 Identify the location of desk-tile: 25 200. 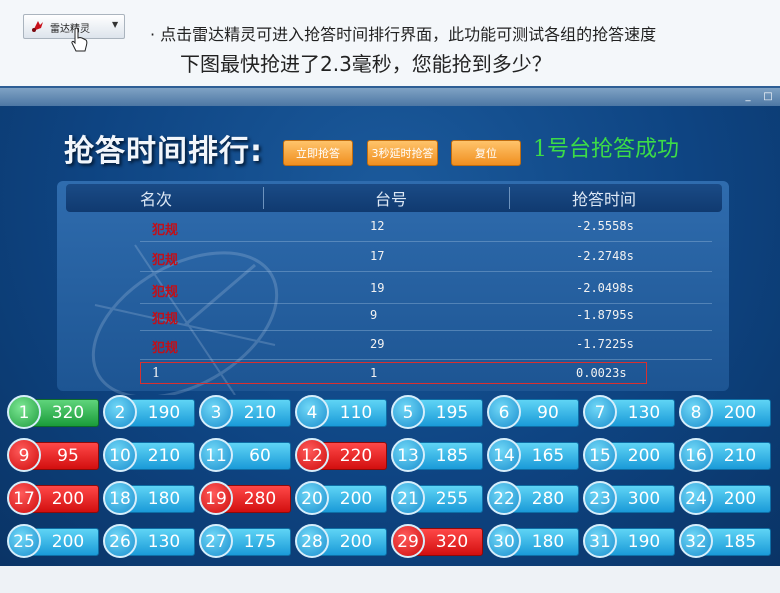
(53, 542).